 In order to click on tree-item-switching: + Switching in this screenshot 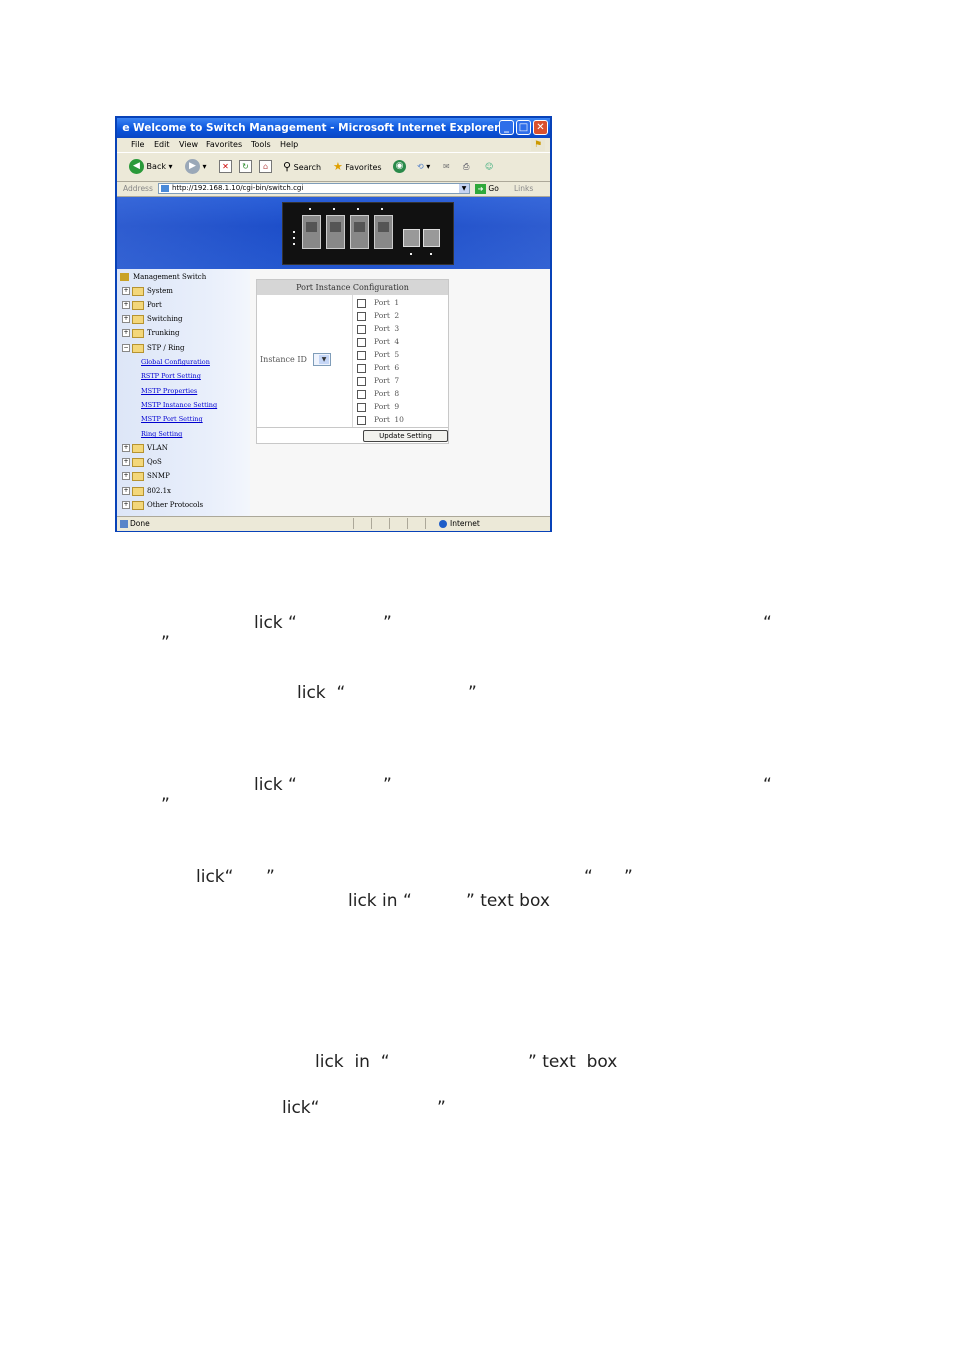, I will do `click(152, 319)`.